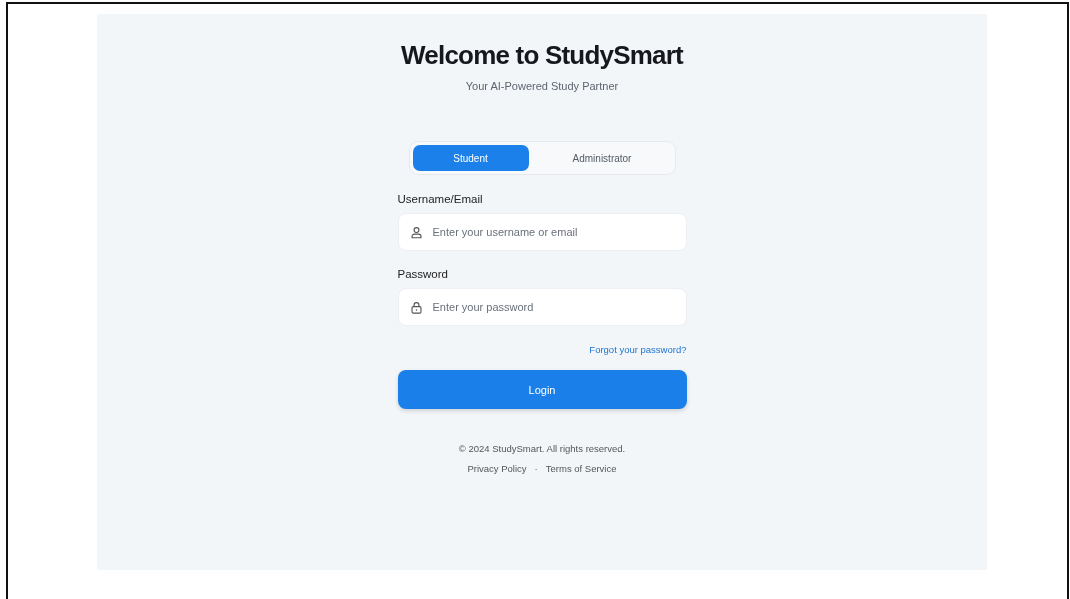  Describe the element at coordinates (602, 158) in the screenshot. I see `role-tab: Administrator` at that location.